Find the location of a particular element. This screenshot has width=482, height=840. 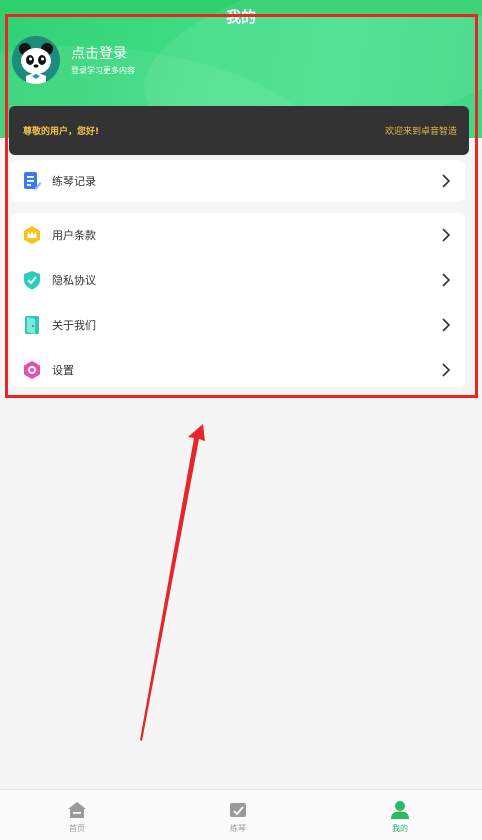

bottom-tab-bar: 首页 练琴 我的 is located at coordinates (241, 814).